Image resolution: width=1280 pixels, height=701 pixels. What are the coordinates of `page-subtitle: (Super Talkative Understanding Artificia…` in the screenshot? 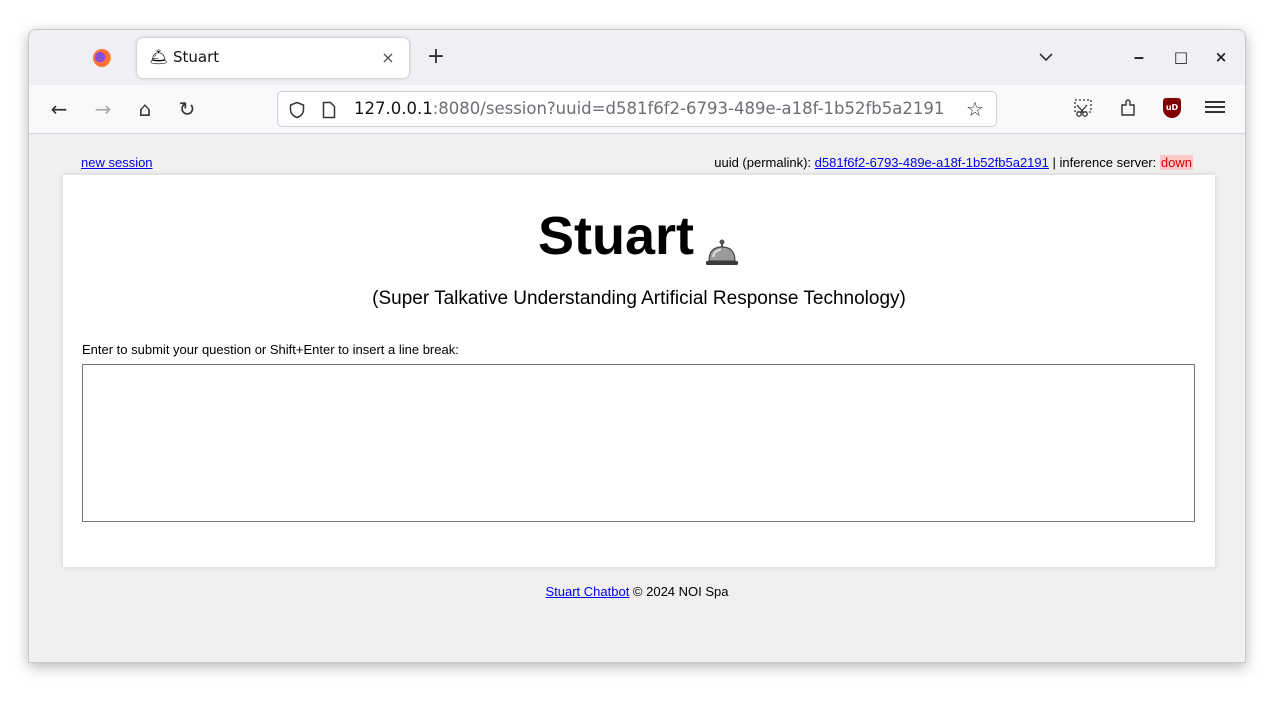 It's located at (639, 298).